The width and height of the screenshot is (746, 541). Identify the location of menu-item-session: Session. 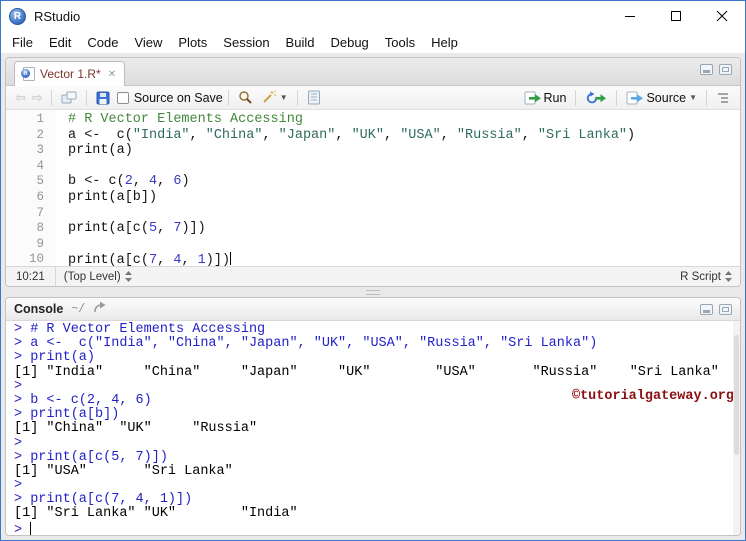
(246, 42).